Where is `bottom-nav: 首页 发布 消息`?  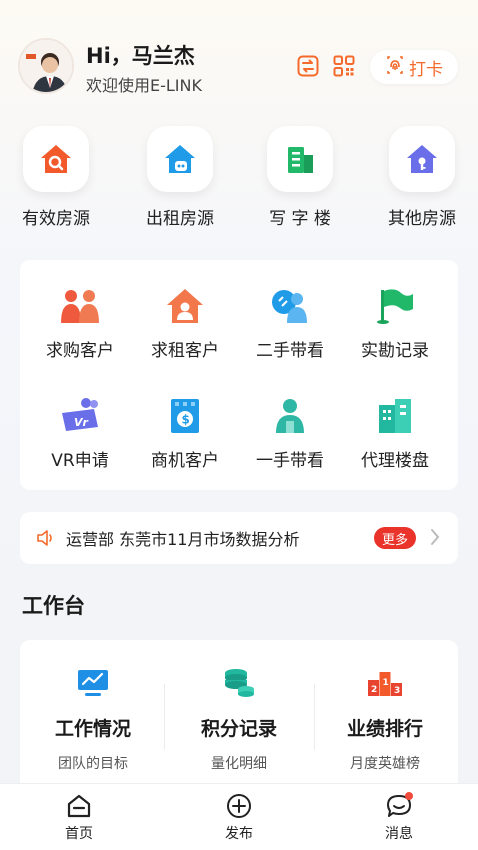
bottom-nav: 首页 发布 消息 is located at coordinates (239, 816).